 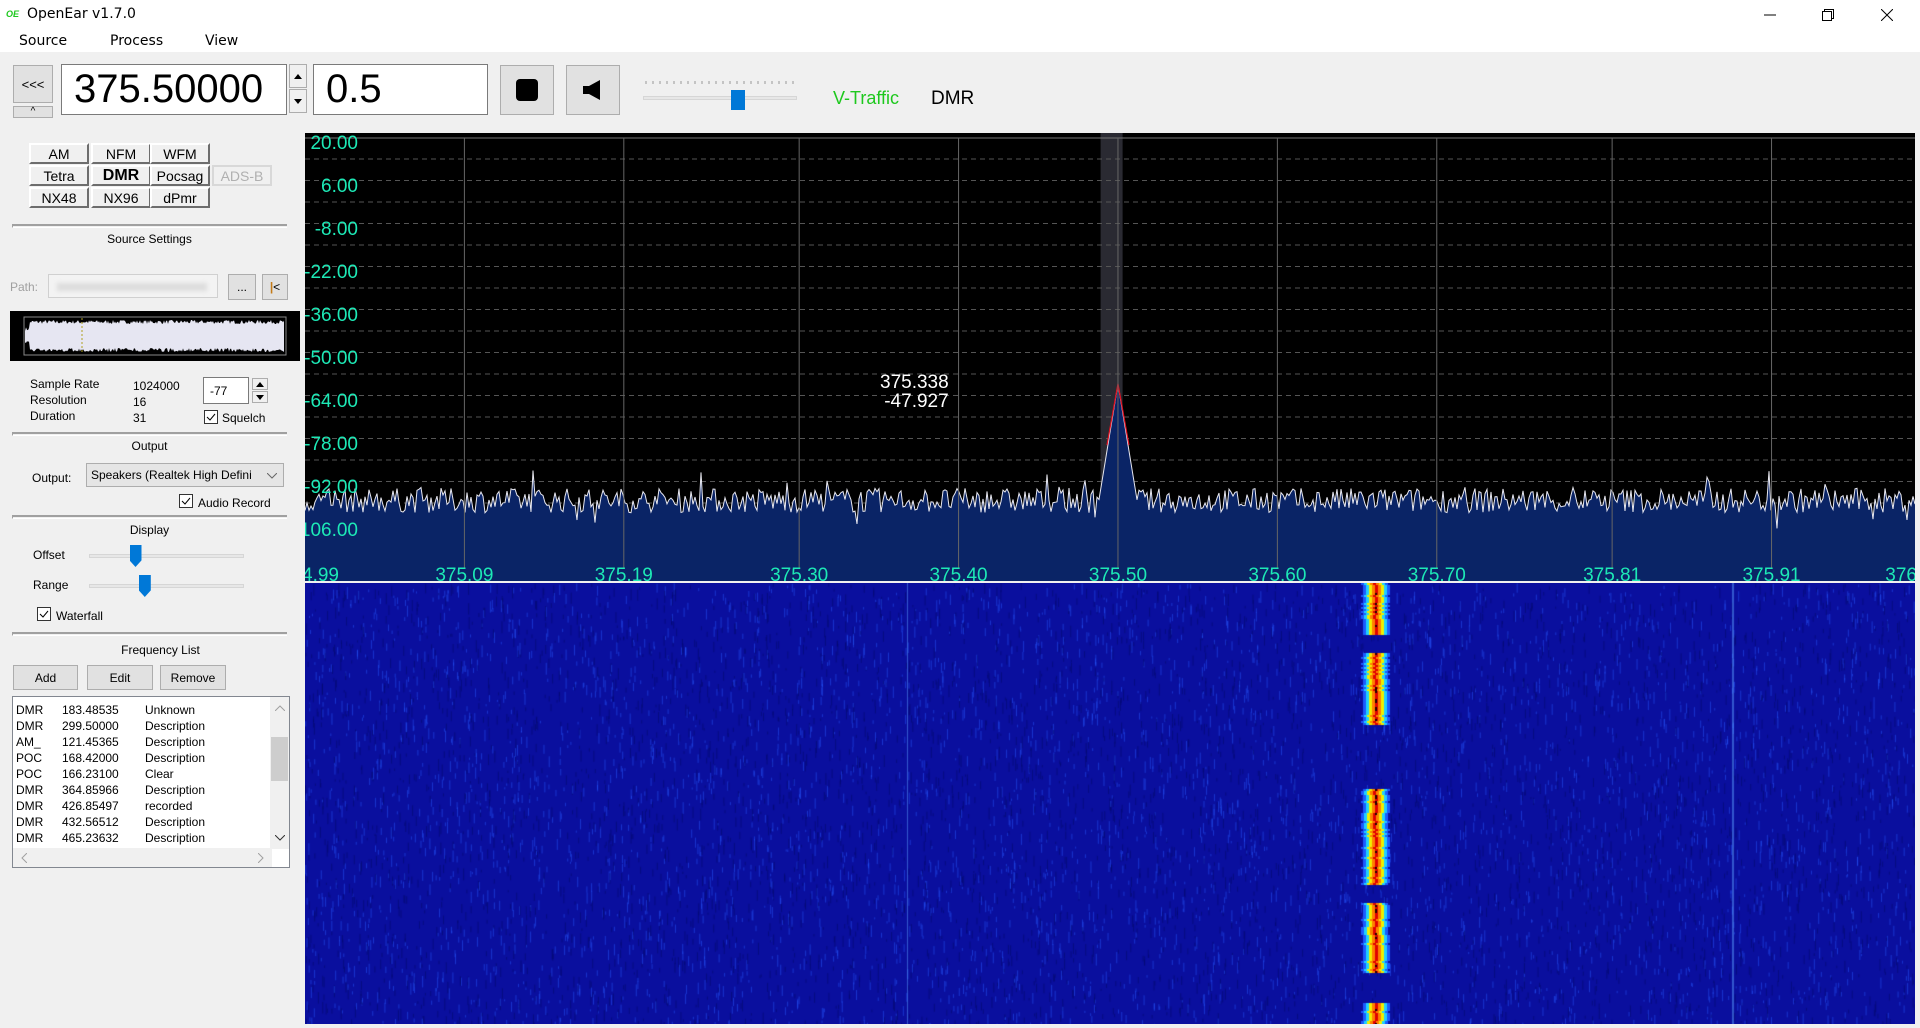 I want to click on range-slider, so click(x=166, y=586).